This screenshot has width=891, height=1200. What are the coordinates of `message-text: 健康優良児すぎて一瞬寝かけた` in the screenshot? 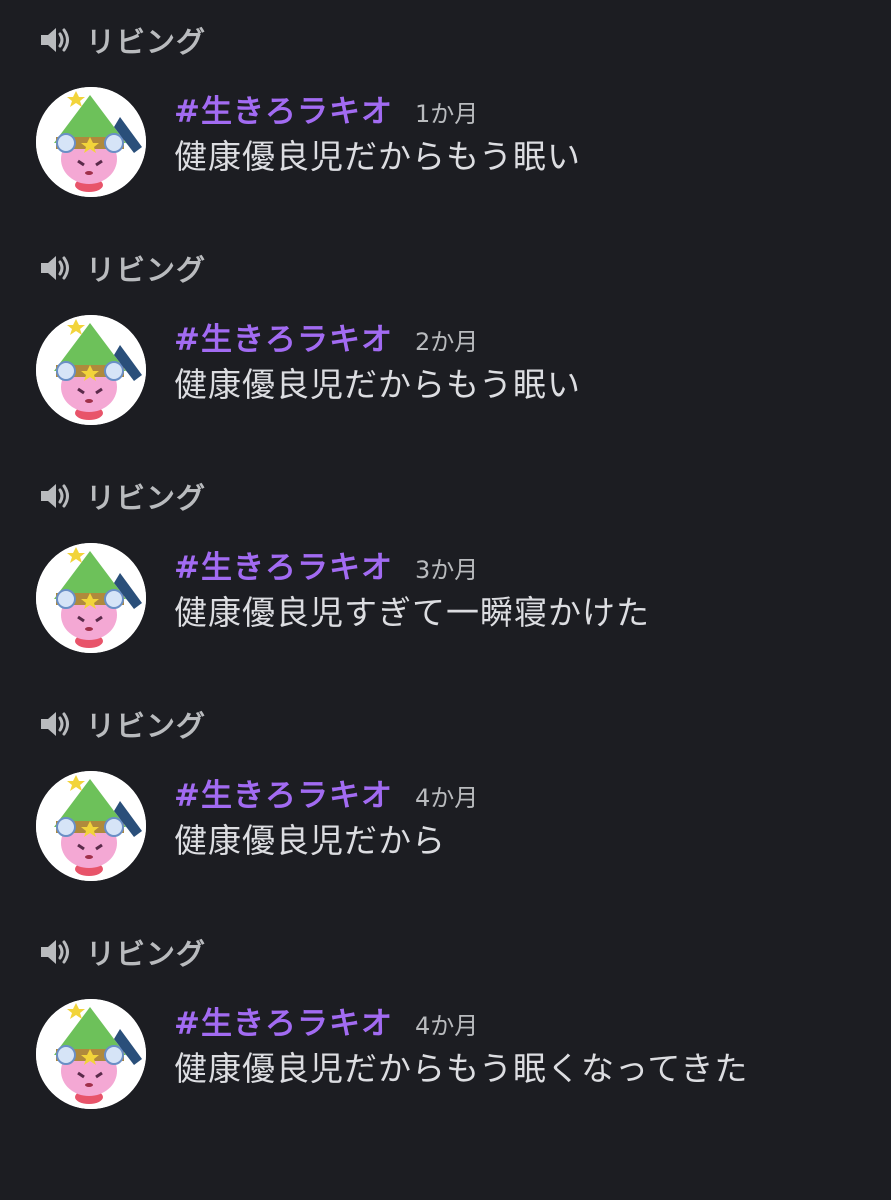 It's located at (412, 612).